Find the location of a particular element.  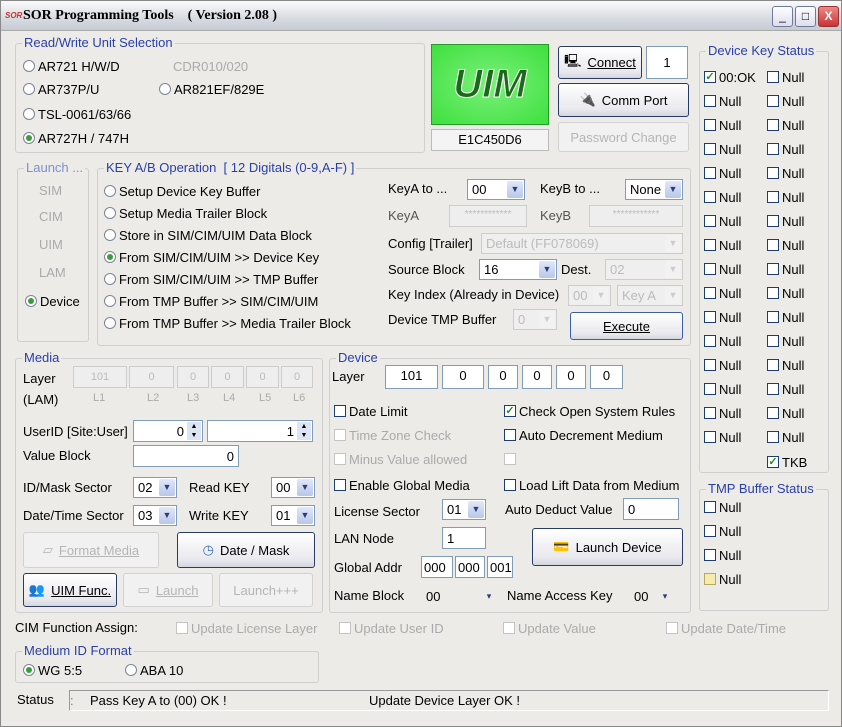

uim-func-button: 👥 UIM Func. is located at coordinates (70, 590).